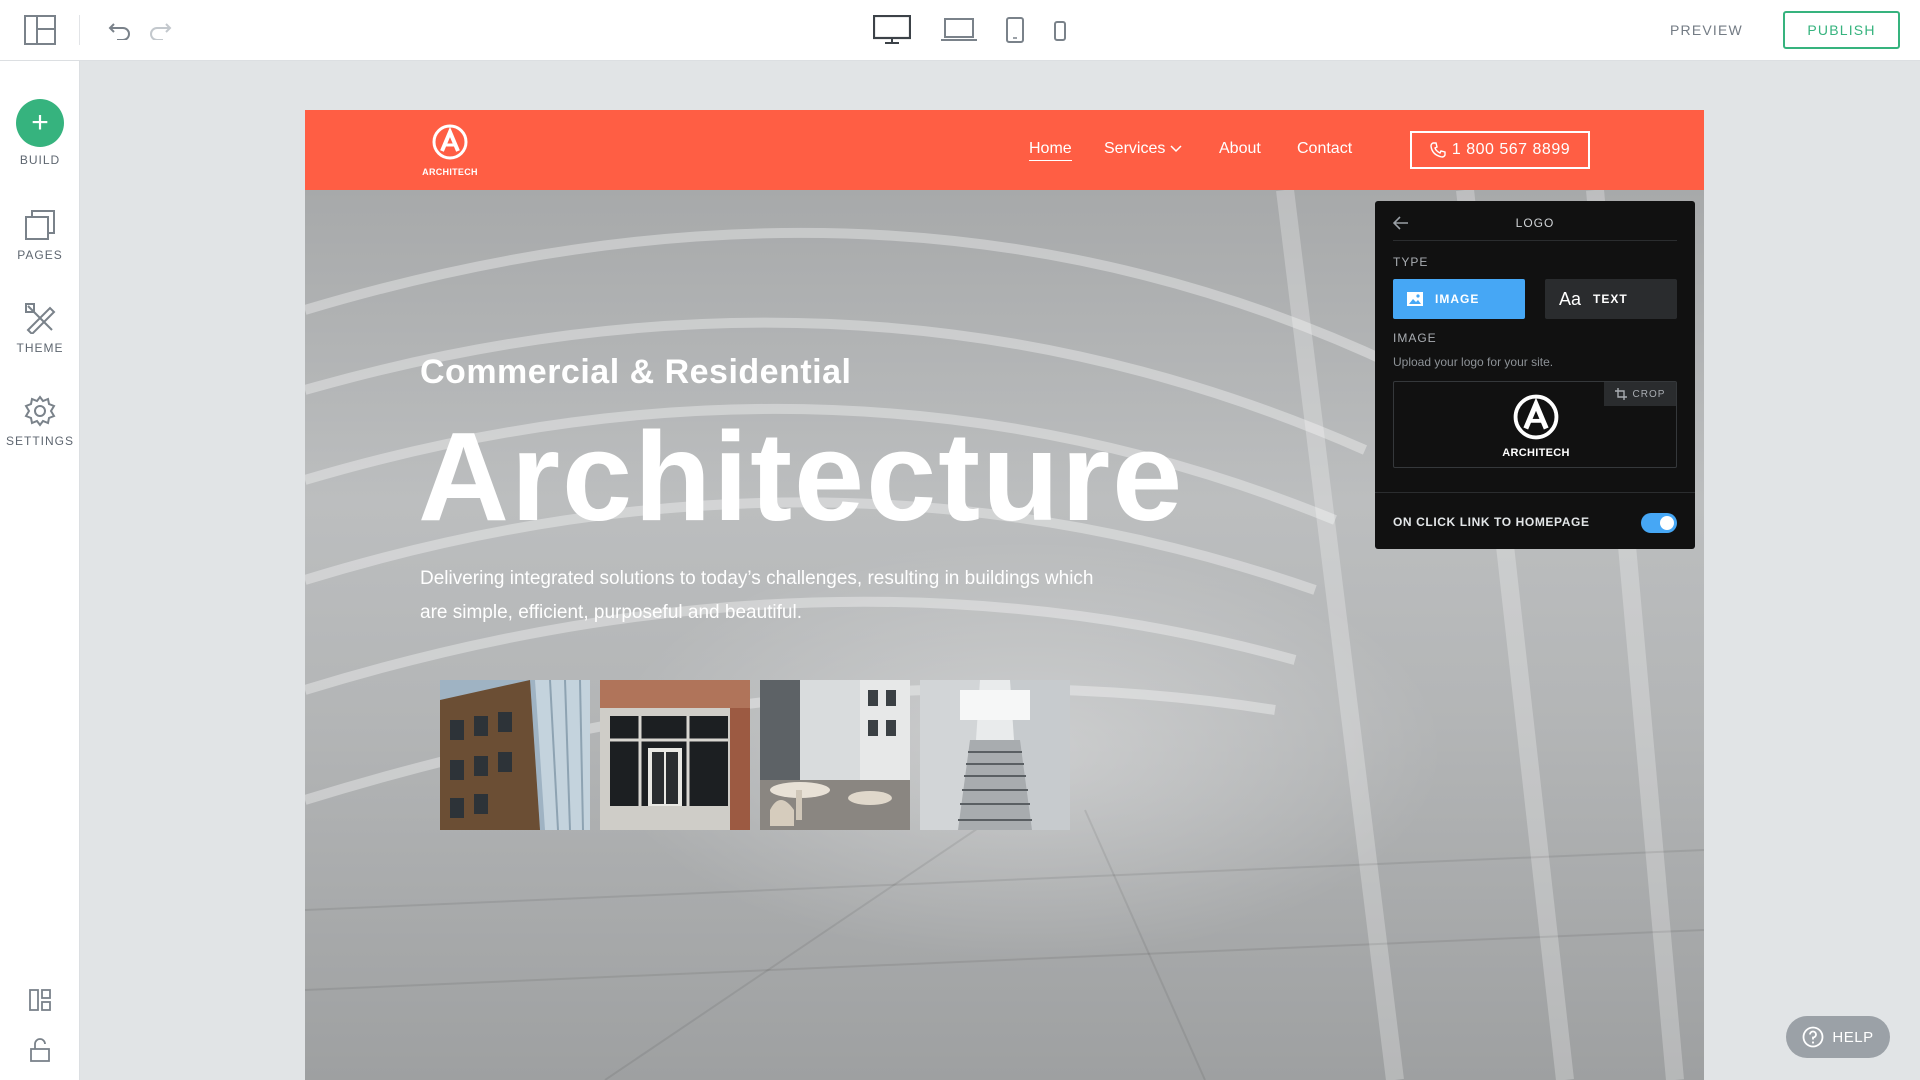 This screenshot has width=1920, height=1080. I want to click on nav-contact: Contact, so click(1324, 149).